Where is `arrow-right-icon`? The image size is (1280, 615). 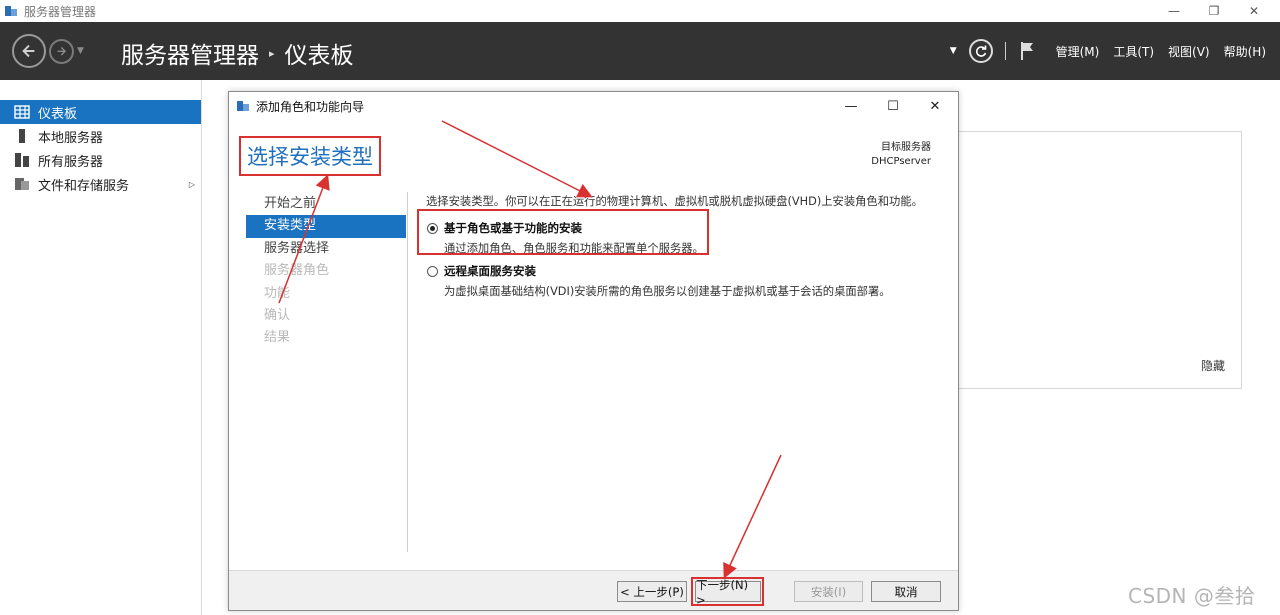 arrow-right-icon is located at coordinates (62, 51).